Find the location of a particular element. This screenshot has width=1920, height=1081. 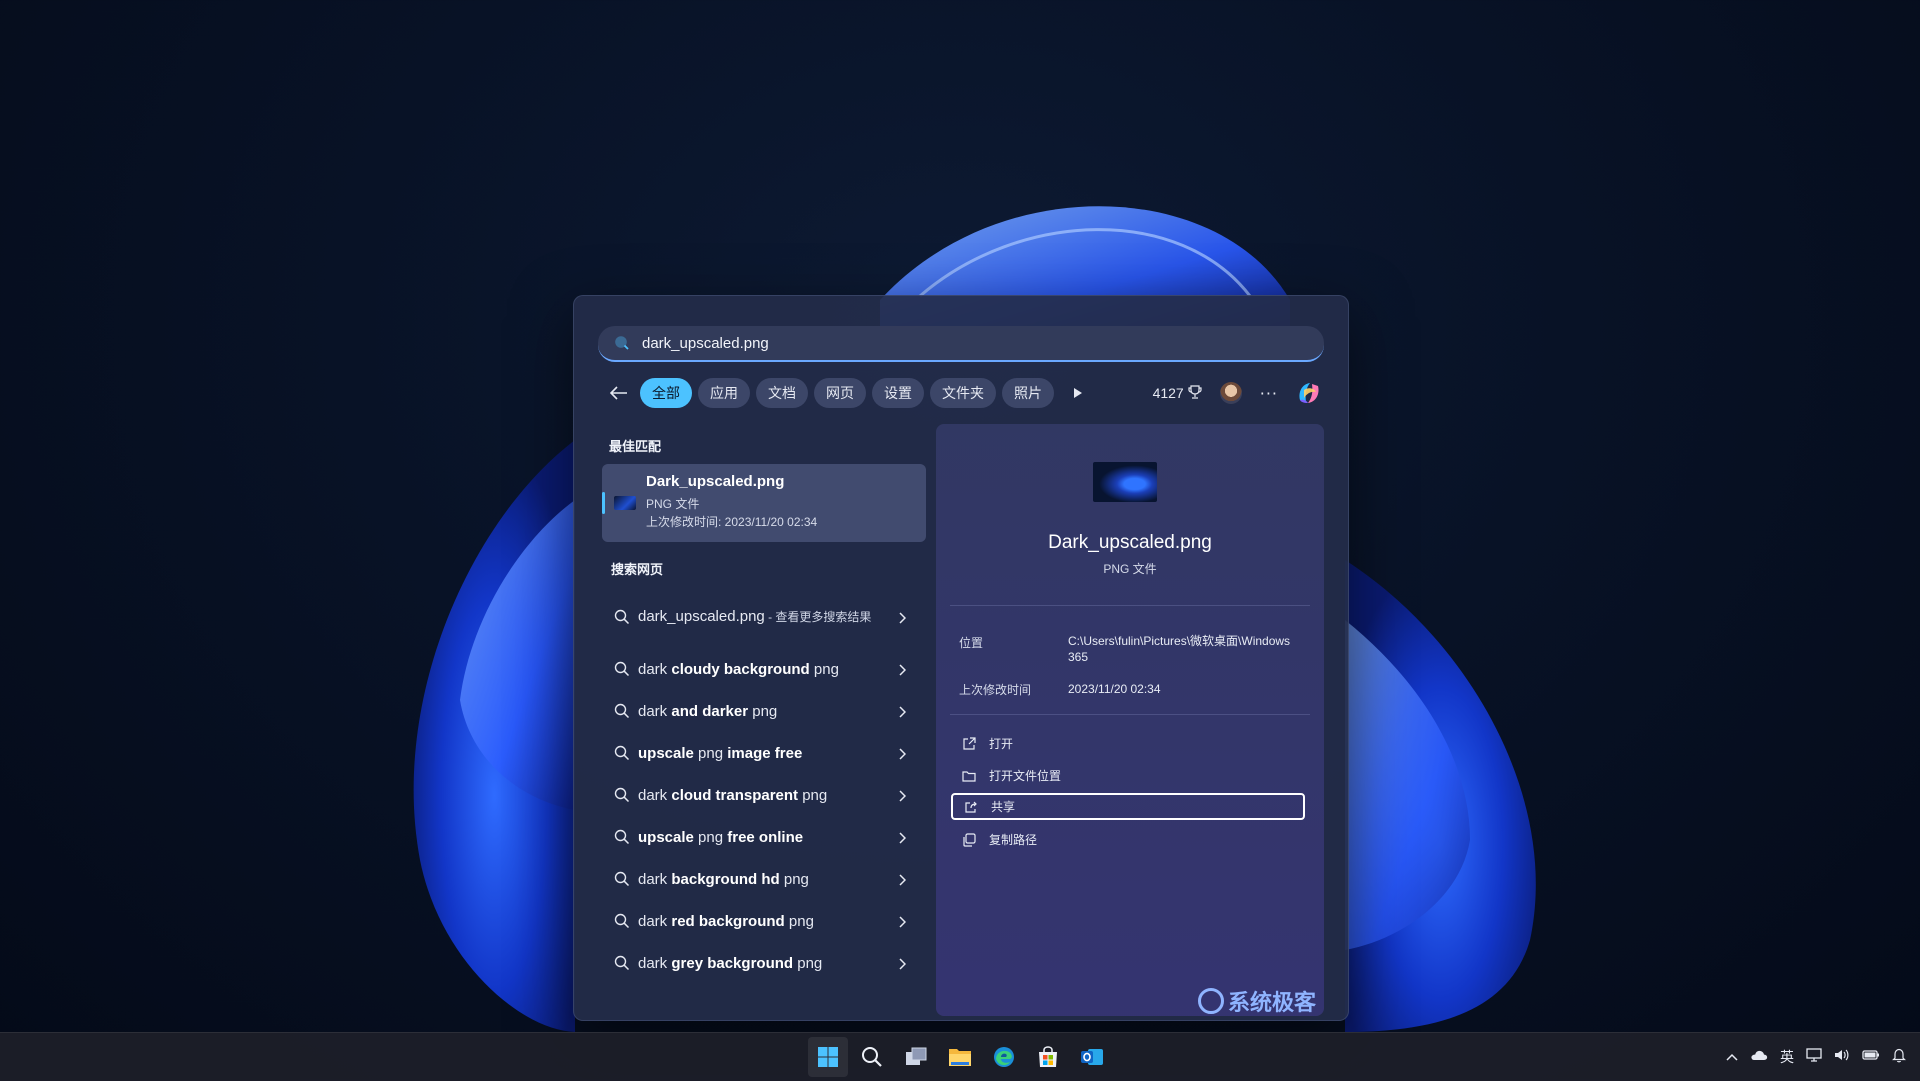

best-match-heading: 最佳匹配 is located at coordinates (635, 446).